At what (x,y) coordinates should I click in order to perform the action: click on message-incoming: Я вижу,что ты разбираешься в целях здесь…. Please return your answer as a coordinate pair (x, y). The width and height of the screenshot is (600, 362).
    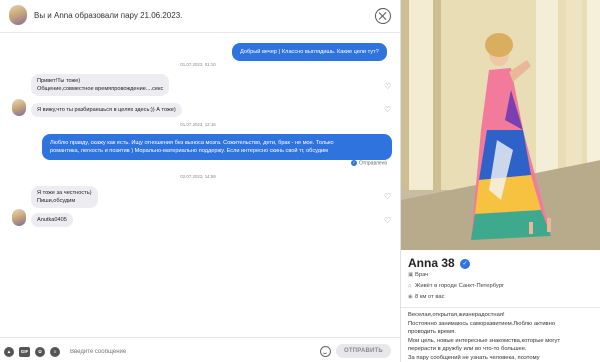
    Looking at the image, I should click on (106, 110).